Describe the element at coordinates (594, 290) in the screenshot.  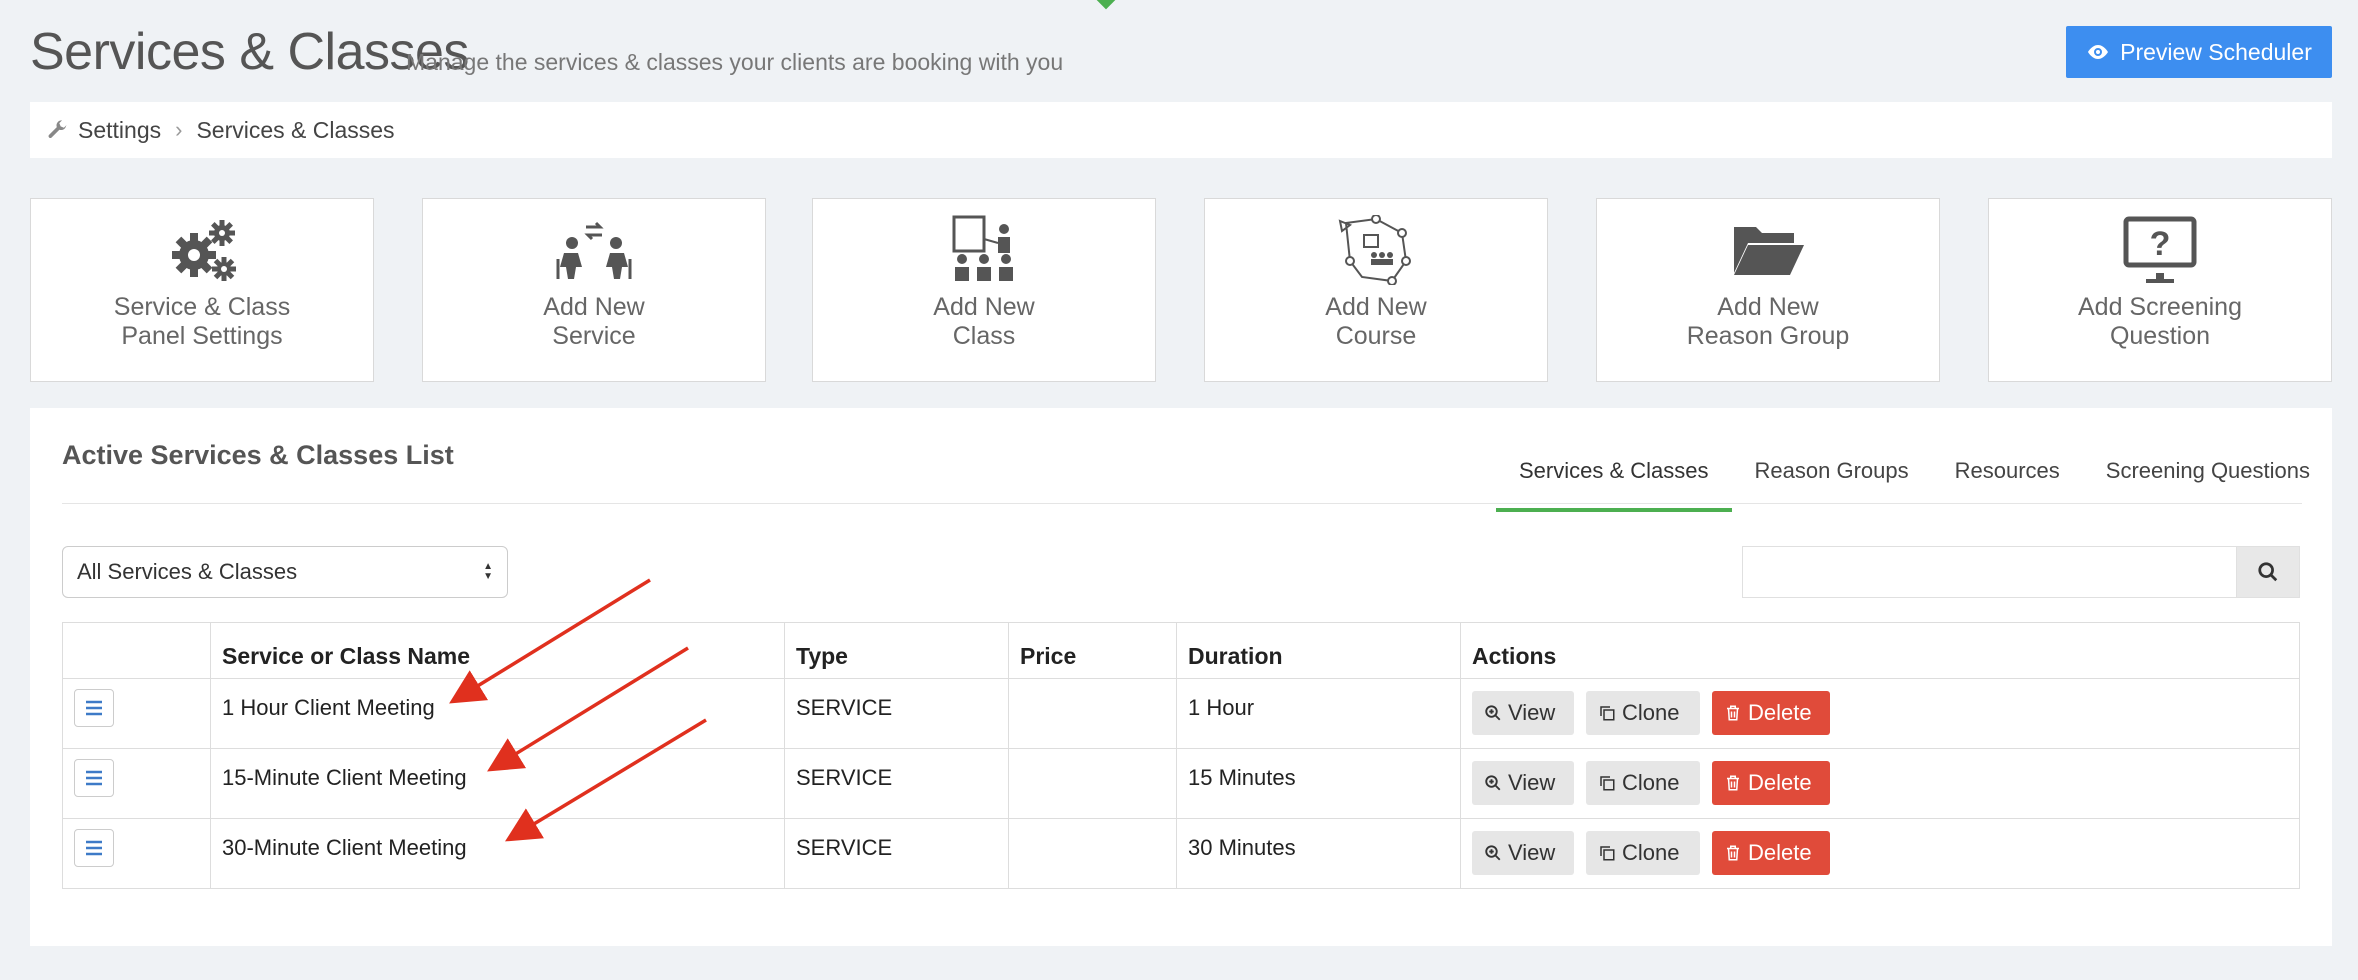
I see `tile-add-service: Add New Service` at that location.